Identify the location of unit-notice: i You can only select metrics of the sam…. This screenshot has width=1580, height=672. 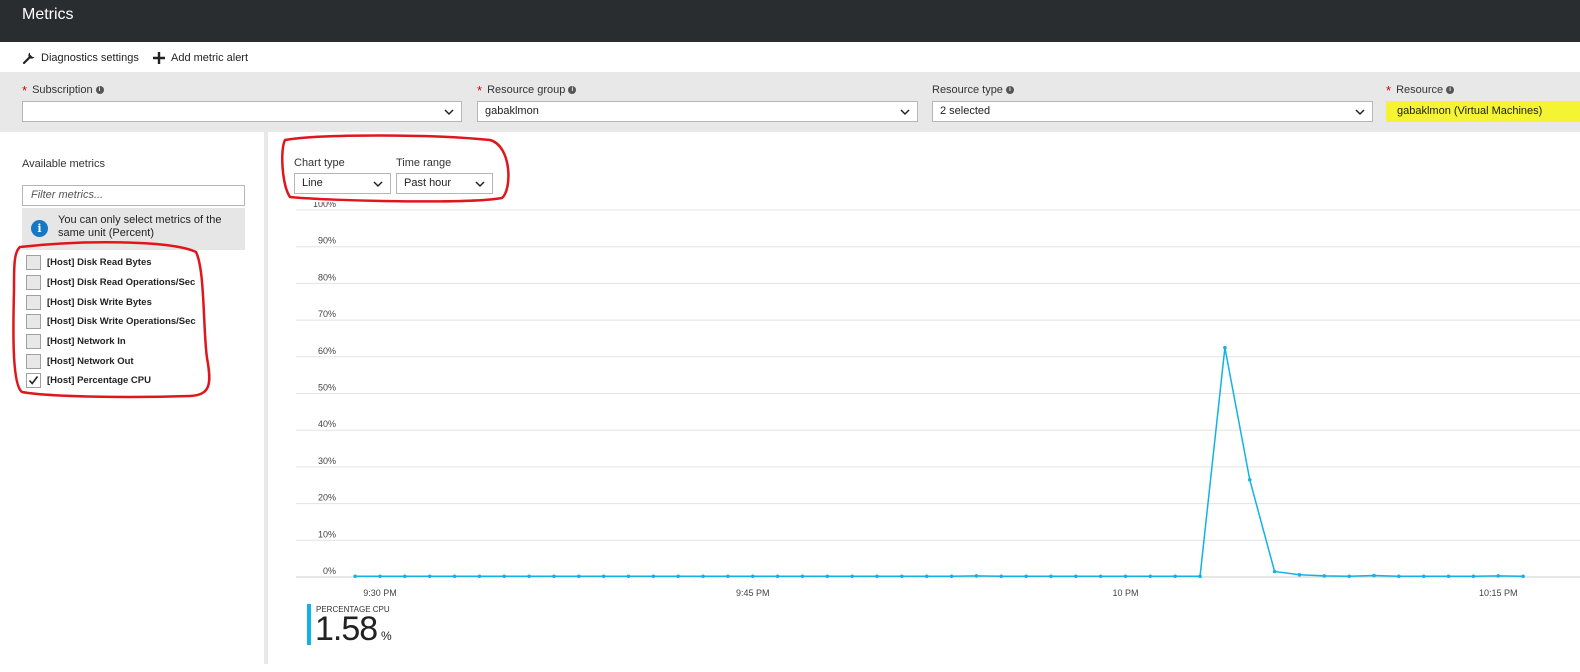
(133, 229).